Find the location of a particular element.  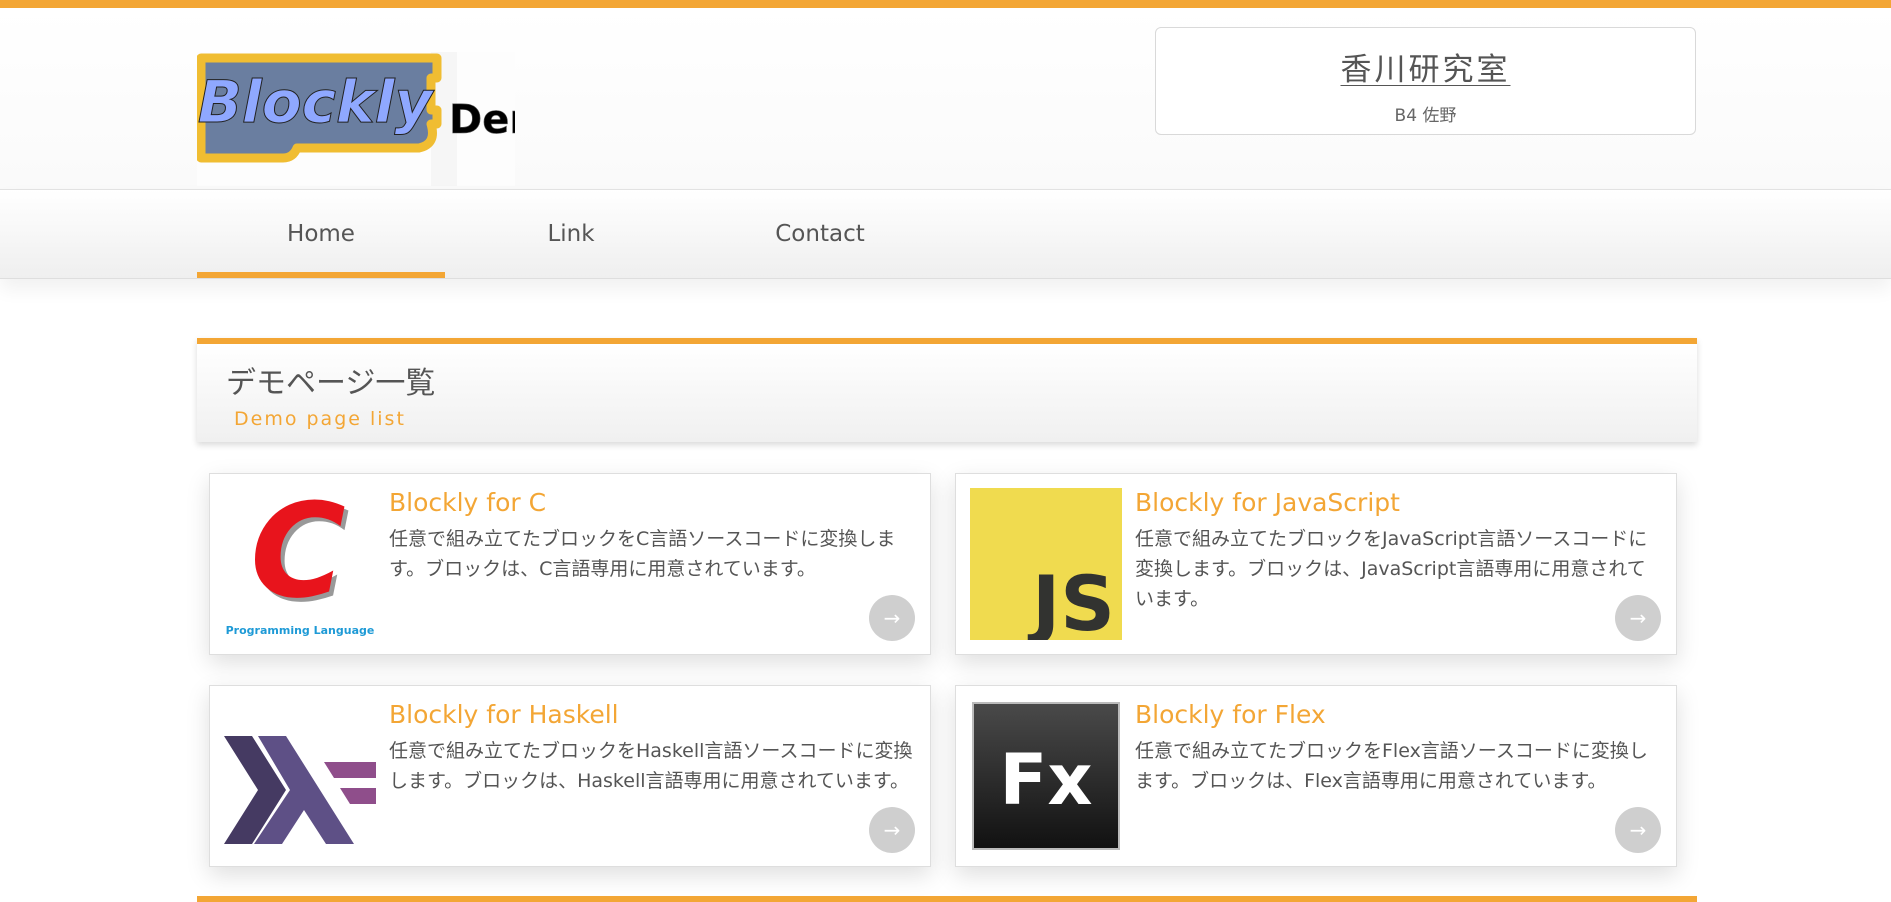

lab-title-link: 香川研究室 is located at coordinates (1425, 66).